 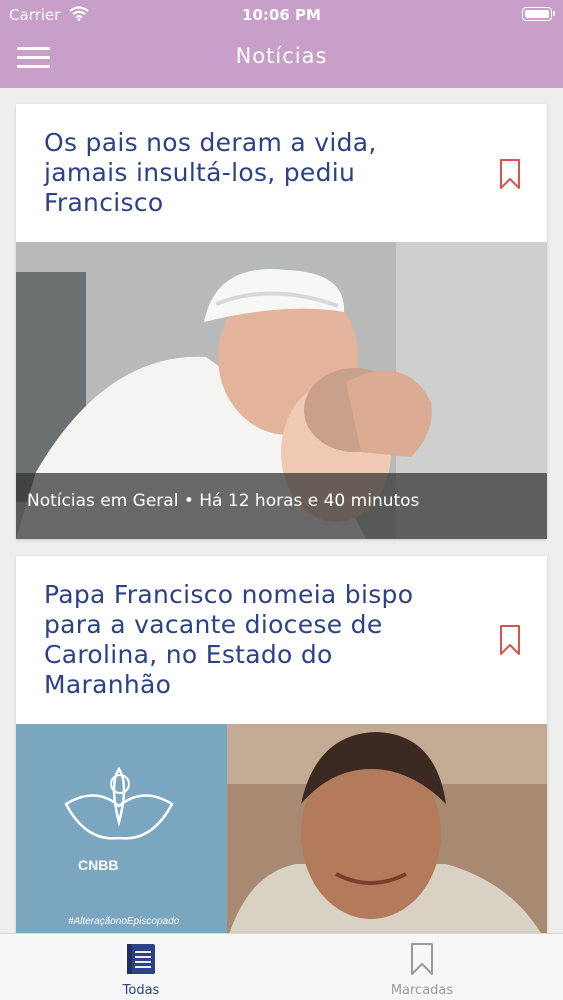 I want to click on battery-icon, so click(x=538, y=14).